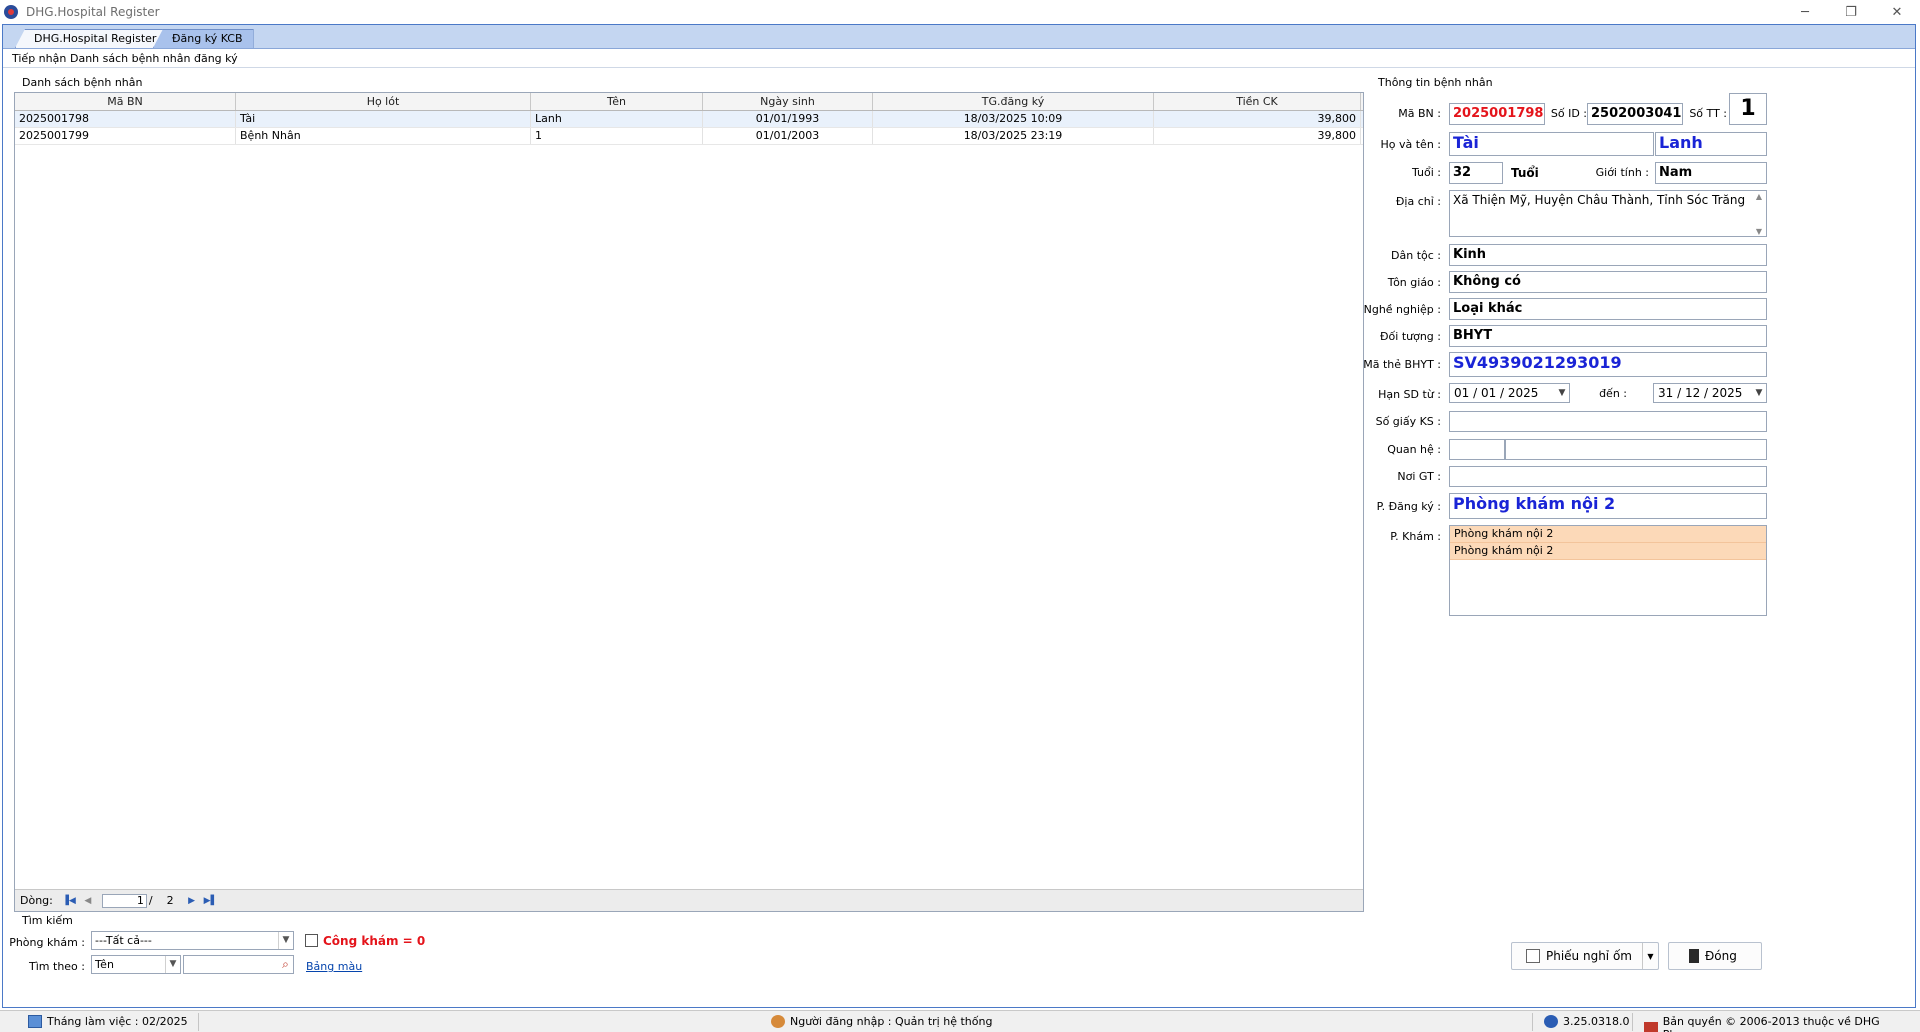 The image size is (1920, 1032). I want to click on sick-leave-button: Phiếu nghỉ ốm ▼, so click(1585, 956).